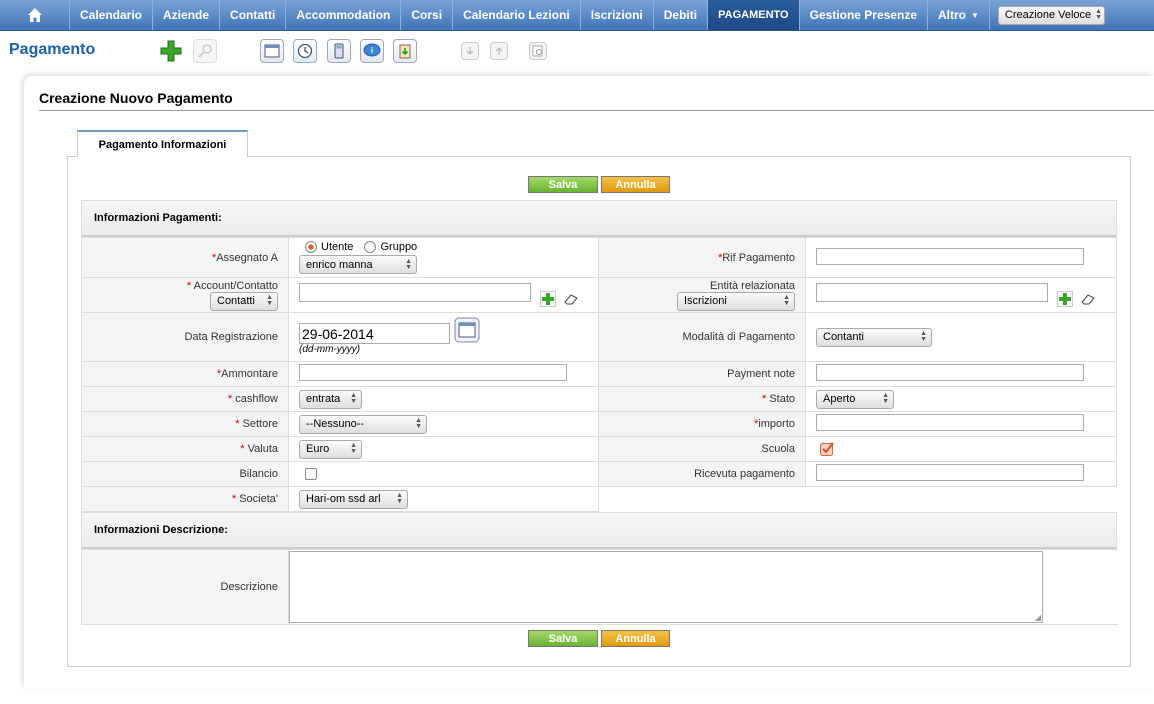  Describe the element at coordinates (353, 499) in the screenshot. I see `company-select: Hari-om ssd arl ▲ ▼` at that location.